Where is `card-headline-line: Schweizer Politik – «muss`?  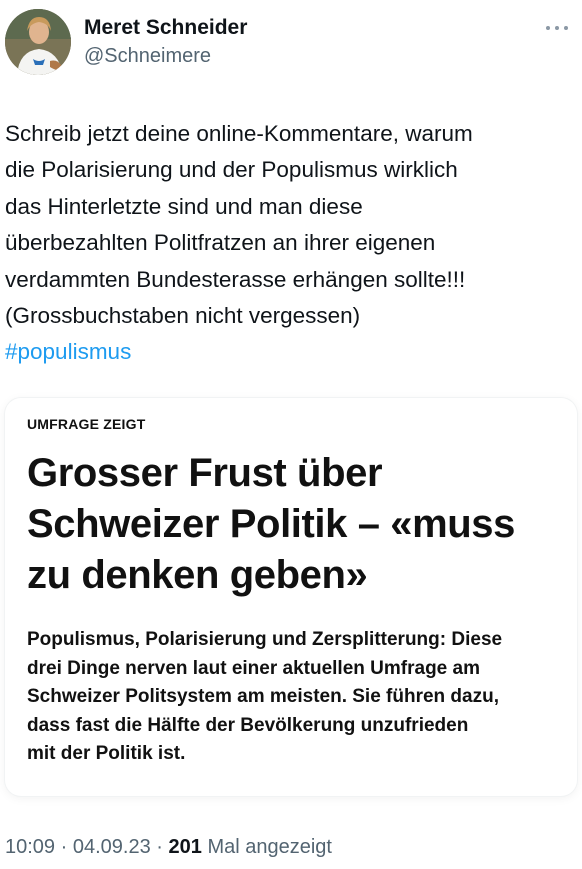
card-headline-line: Schweizer Politik – «muss is located at coordinates (271, 524).